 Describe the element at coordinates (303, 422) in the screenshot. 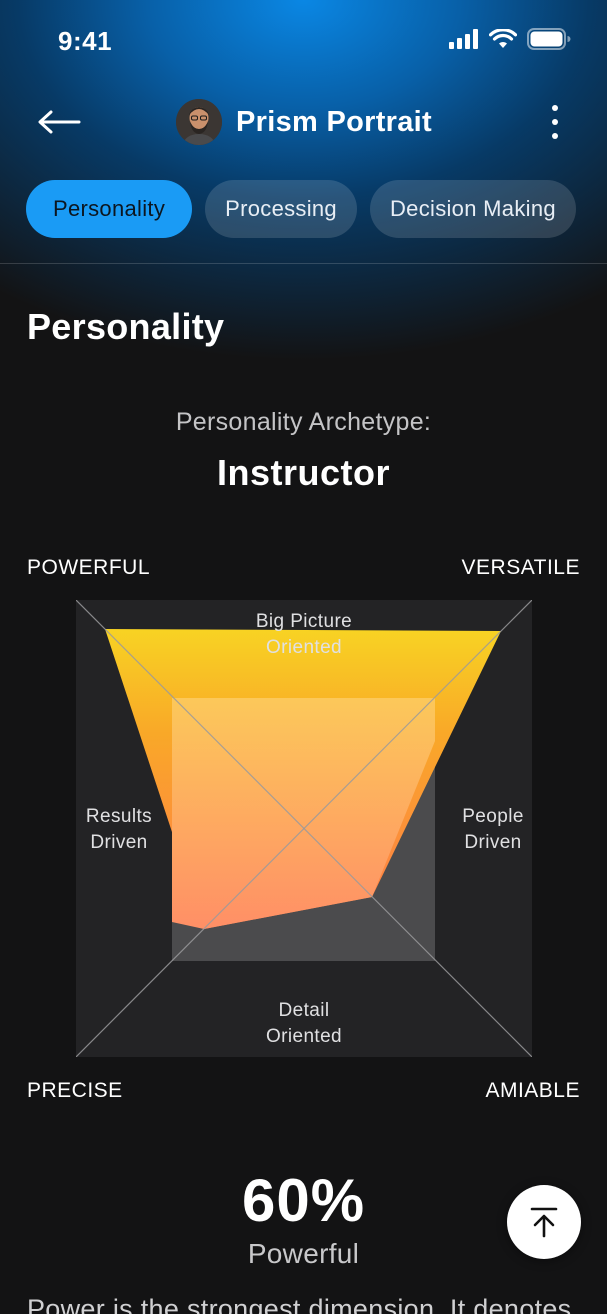

I see `archetype-label: Personality Archetype:` at that location.